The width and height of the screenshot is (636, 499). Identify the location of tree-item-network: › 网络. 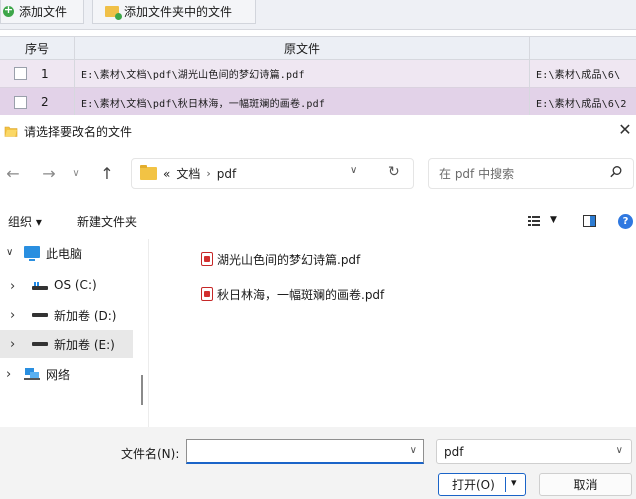
(66, 374).